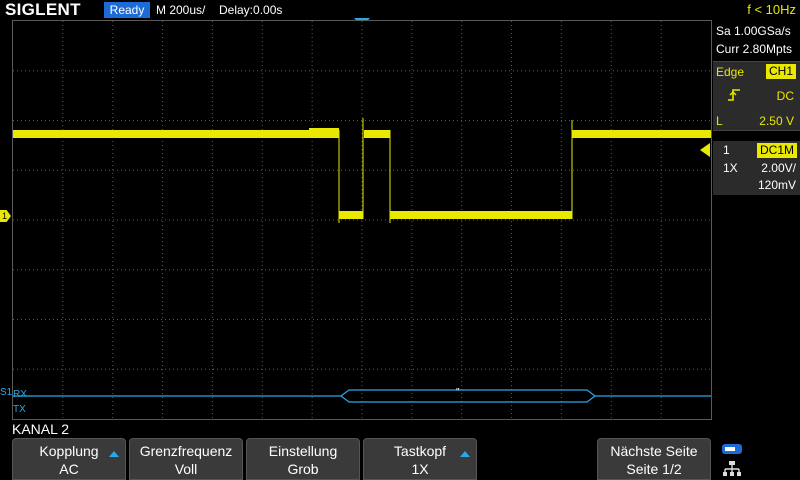  What do you see at coordinates (654, 451) in the screenshot?
I see `softkey-label: Nächste Seite` at bounding box center [654, 451].